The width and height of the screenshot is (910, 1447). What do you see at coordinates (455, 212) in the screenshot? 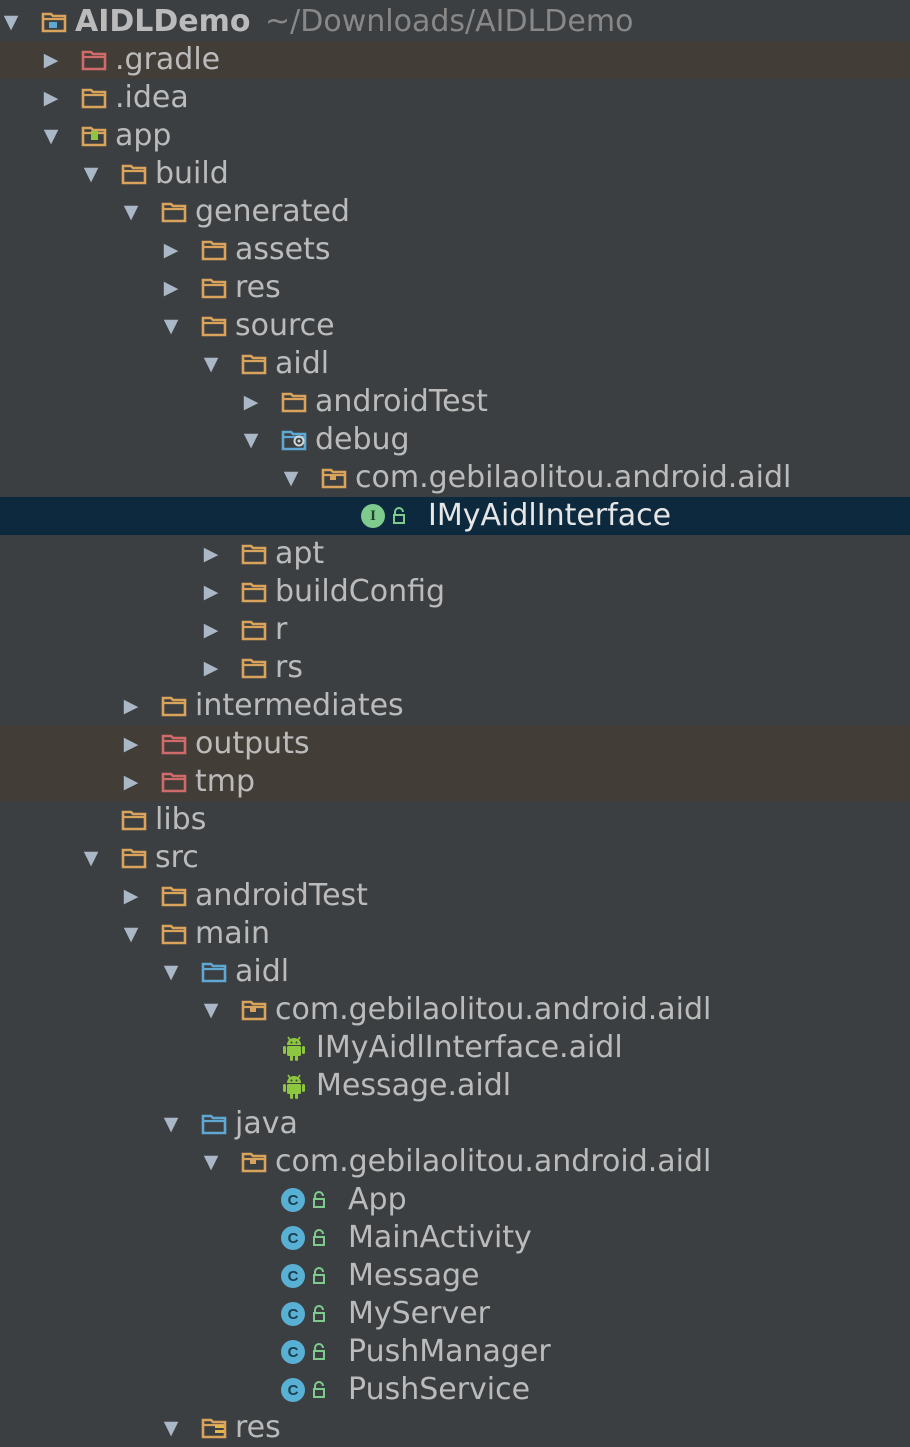
I see `tree-row: ▼ generated` at bounding box center [455, 212].